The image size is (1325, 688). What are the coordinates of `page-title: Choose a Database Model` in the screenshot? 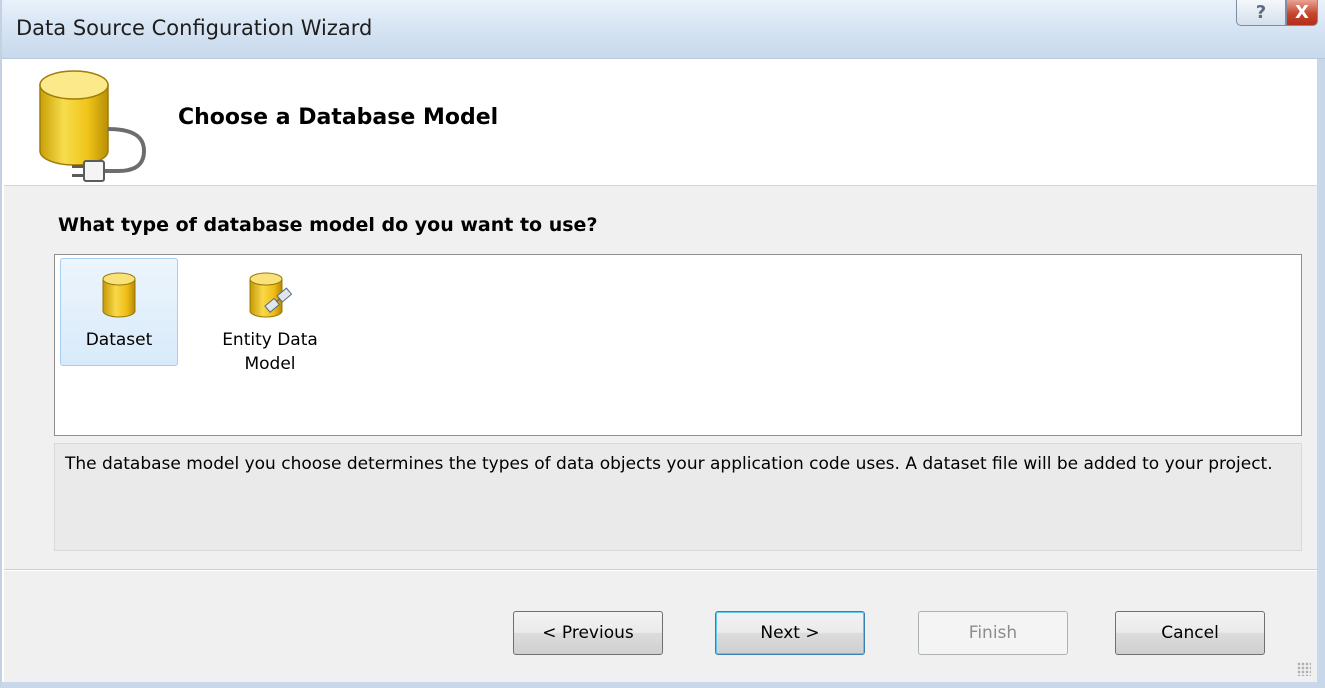 It's located at (338, 117).